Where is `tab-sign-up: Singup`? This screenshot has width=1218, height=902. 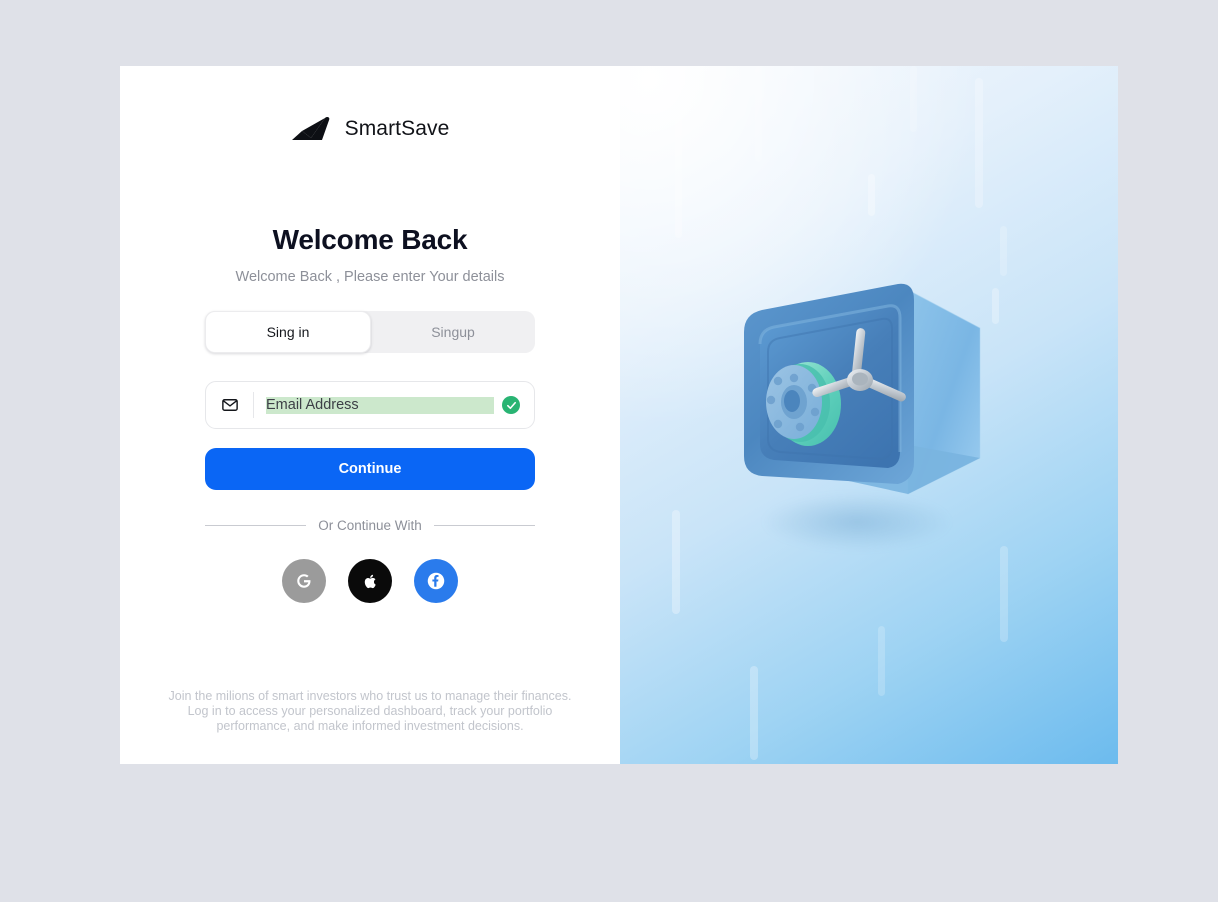 tab-sign-up: Singup is located at coordinates (453, 332).